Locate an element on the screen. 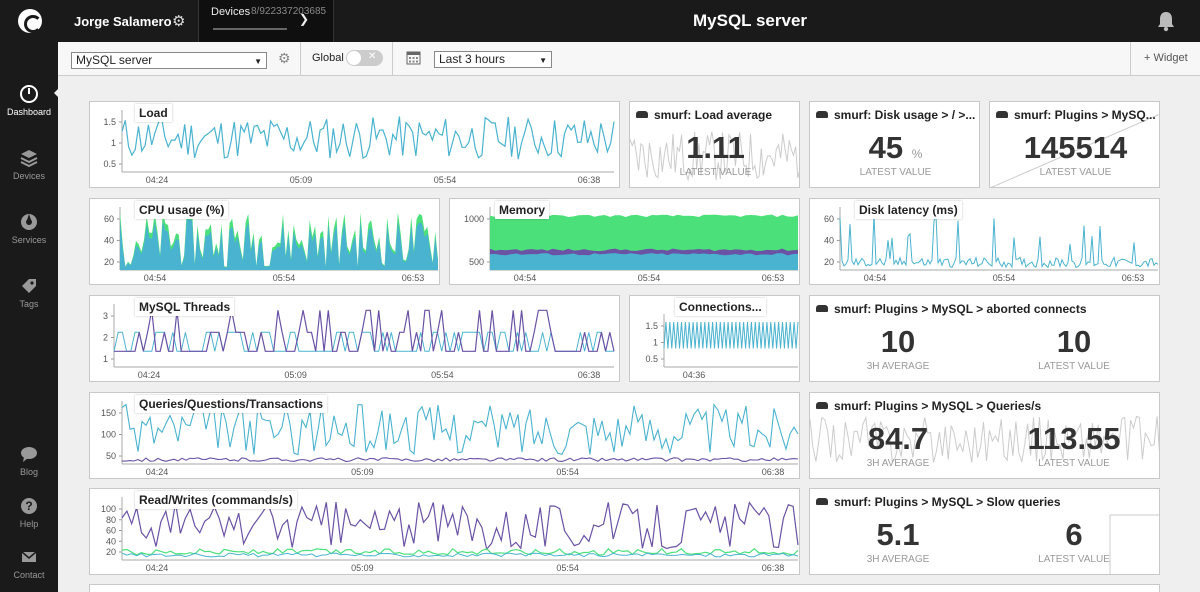  sidebar-item-dashboard: Dashboard is located at coordinates (29, 100).